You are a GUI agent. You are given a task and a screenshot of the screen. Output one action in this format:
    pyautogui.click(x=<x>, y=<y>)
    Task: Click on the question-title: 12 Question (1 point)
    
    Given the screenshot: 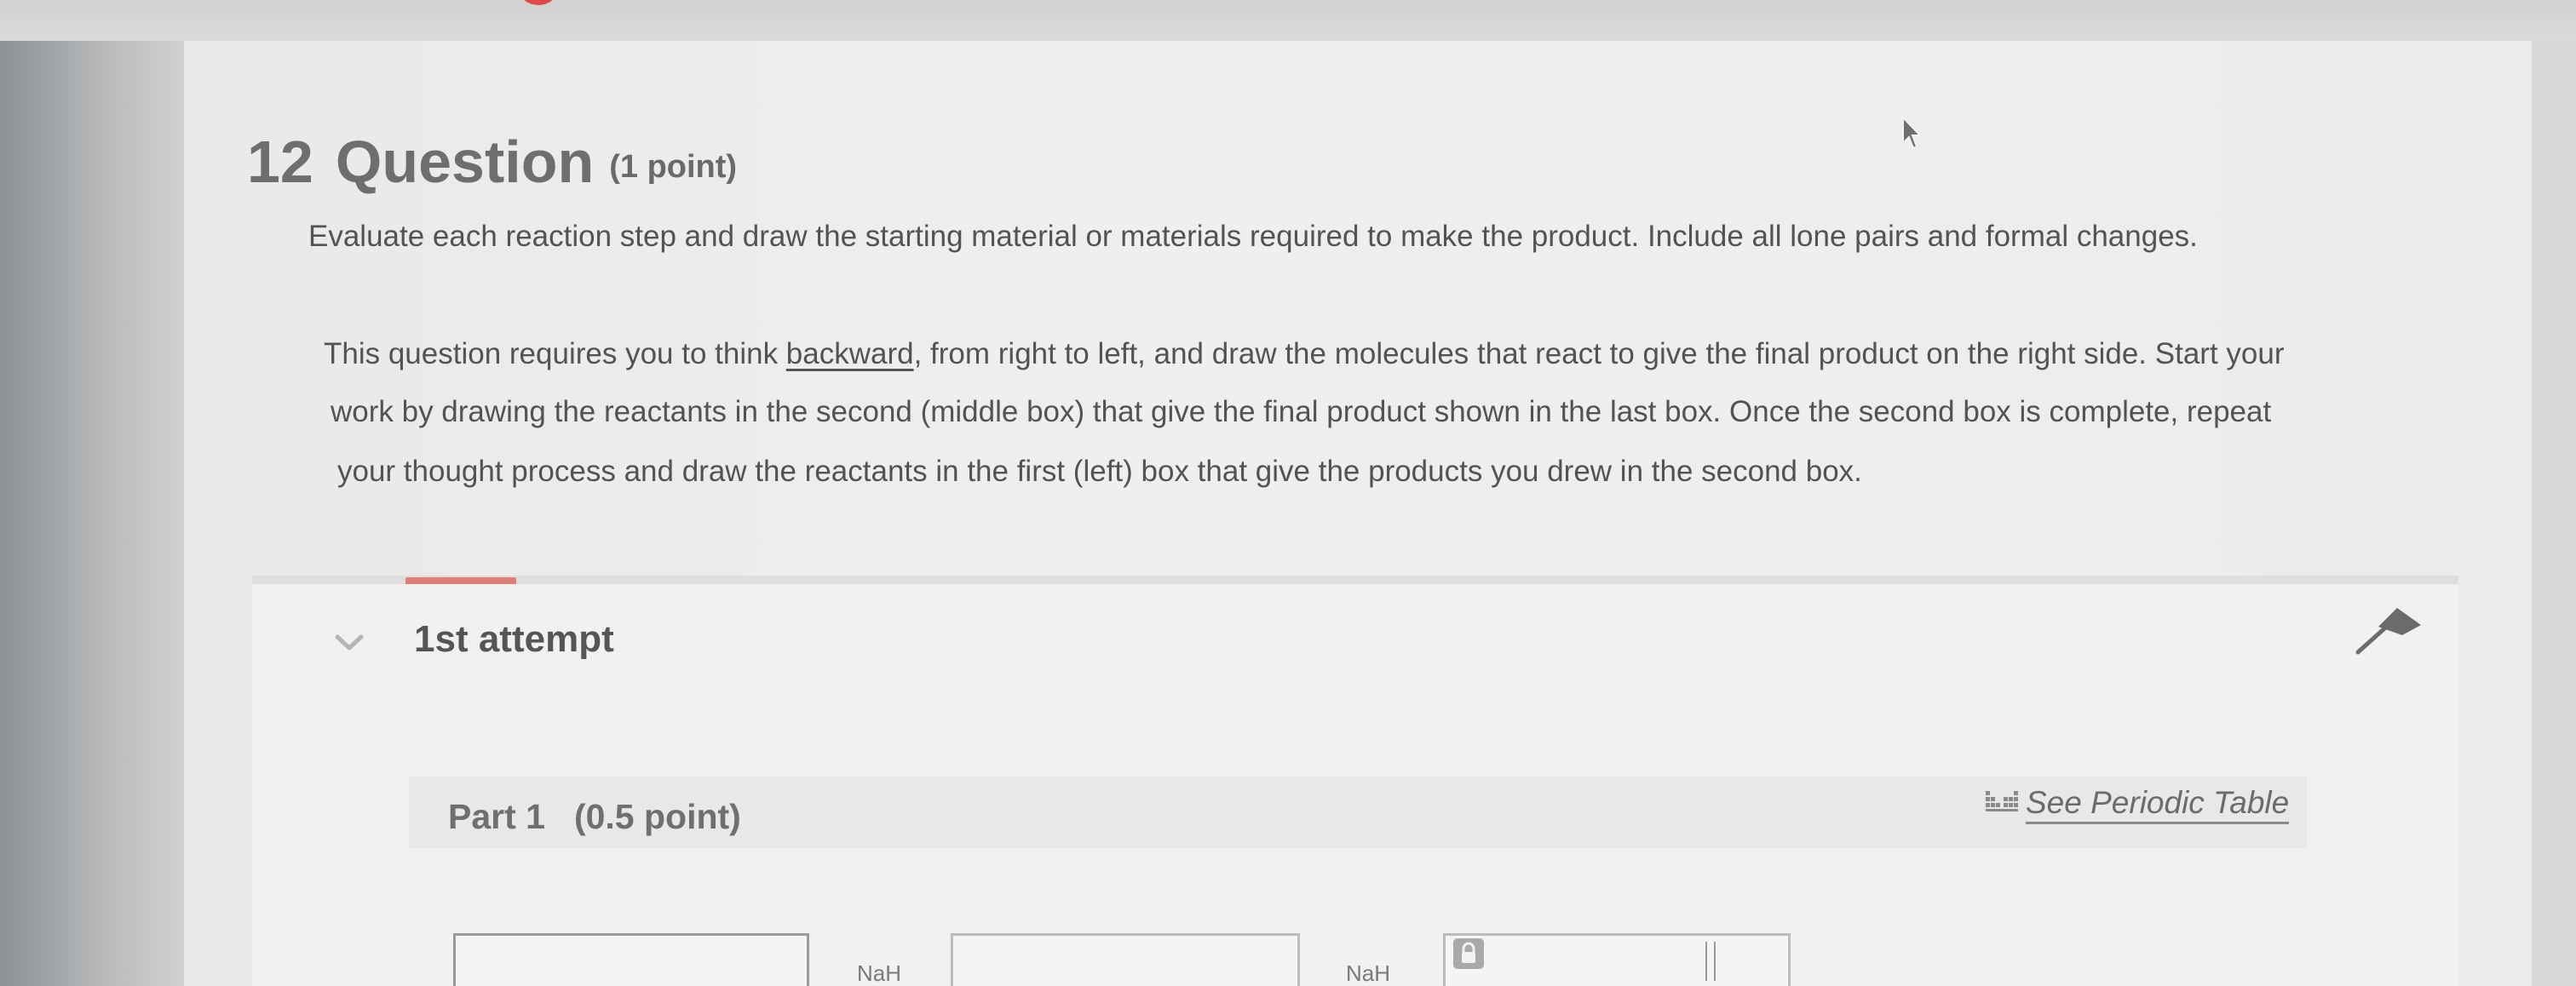 What is the action you would take?
    pyautogui.click(x=492, y=162)
    